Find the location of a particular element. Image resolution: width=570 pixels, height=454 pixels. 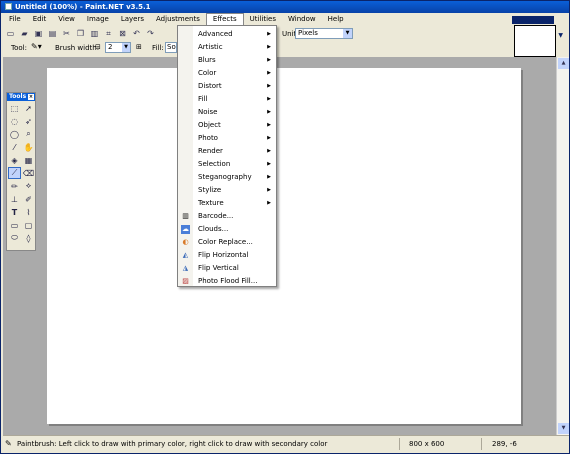

rectangle-icon: ▭ is located at coordinates (14, 225).